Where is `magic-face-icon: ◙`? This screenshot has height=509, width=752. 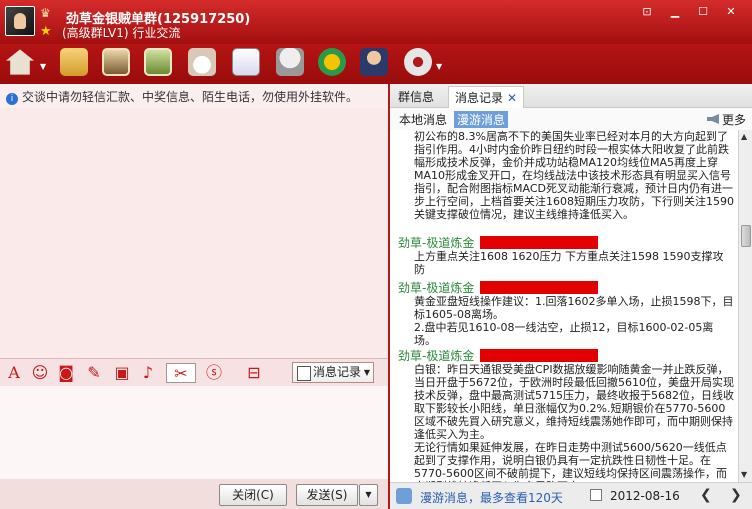
magic-face-icon: ◙ is located at coordinates (66, 373).